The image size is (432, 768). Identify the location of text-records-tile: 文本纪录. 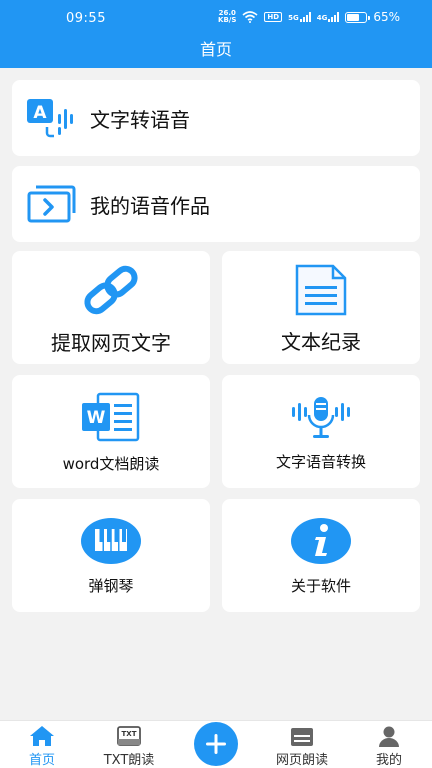
(321, 307).